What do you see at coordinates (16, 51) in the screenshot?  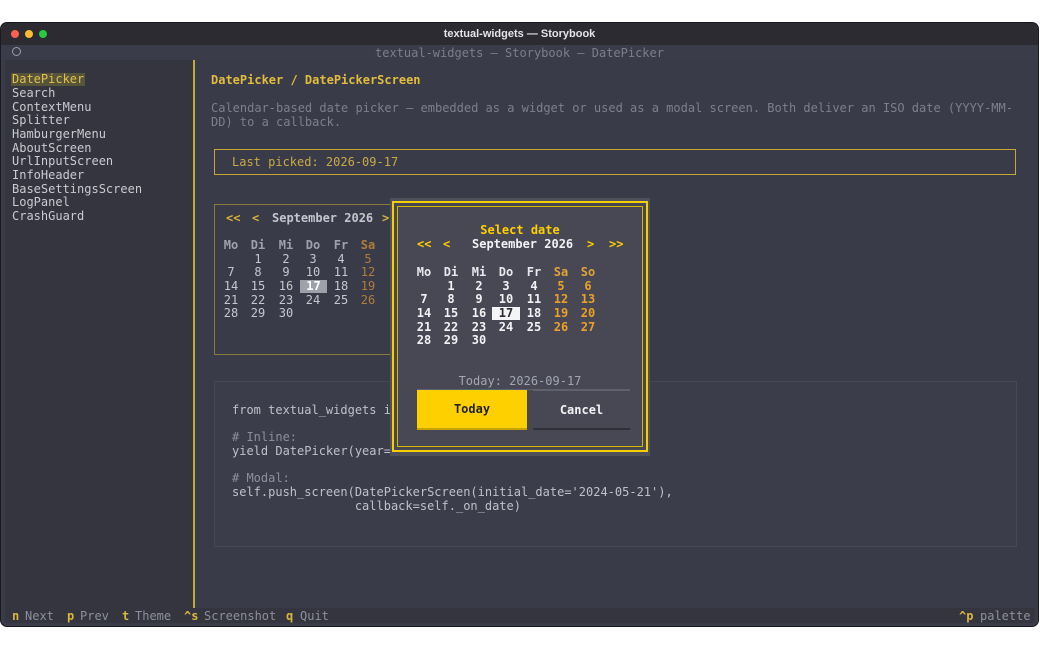 I see `header-circle-icon` at bounding box center [16, 51].